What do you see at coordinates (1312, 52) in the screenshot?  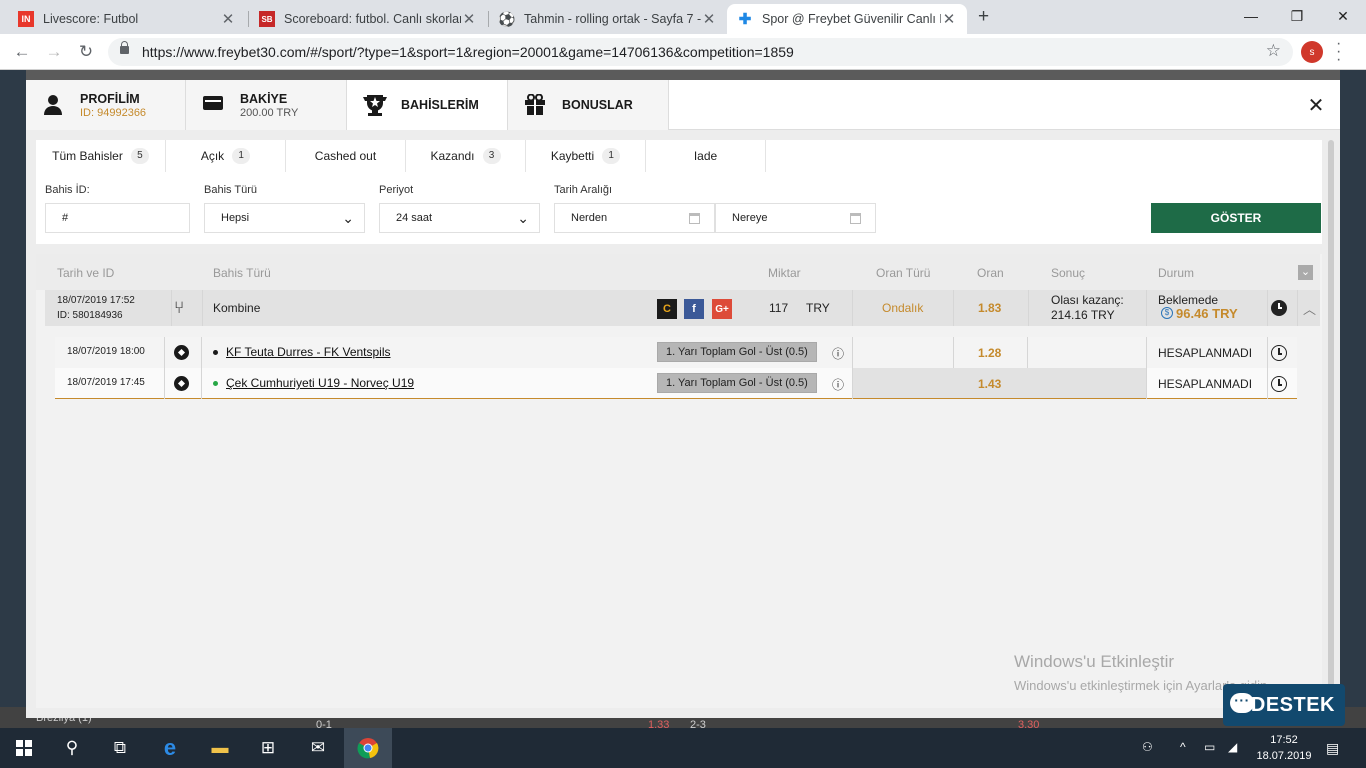 I see `profile-avatar: s` at bounding box center [1312, 52].